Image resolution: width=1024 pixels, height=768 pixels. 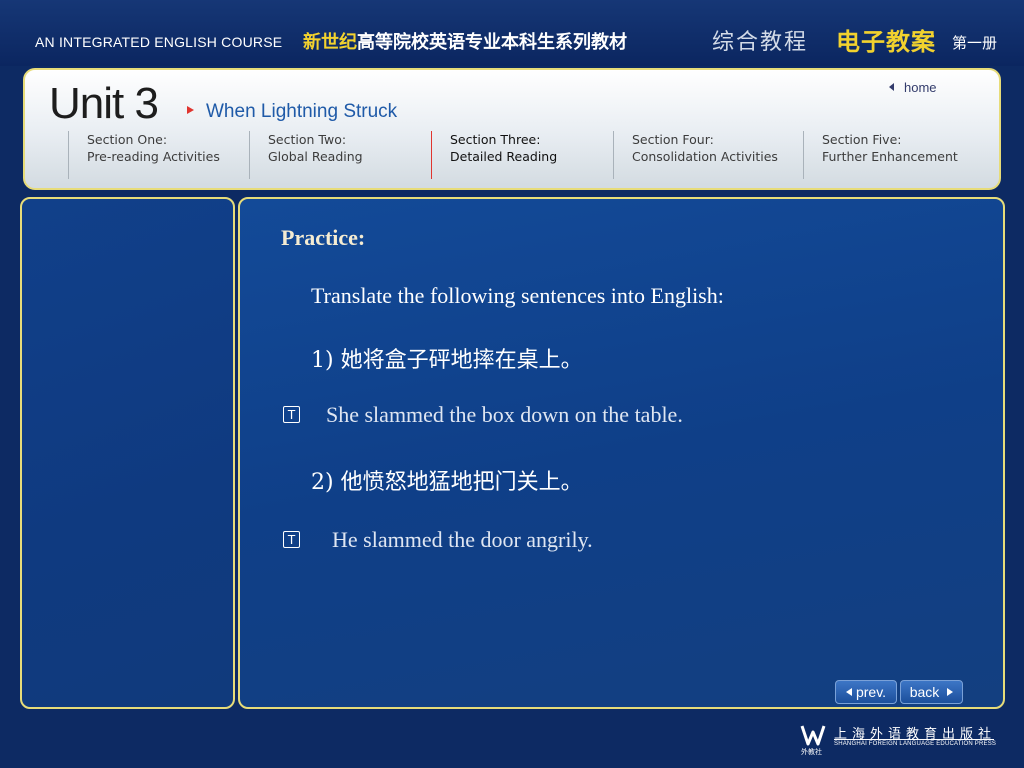 What do you see at coordinates (495, 139) in the screenshot?
I see `tab-section-three-title: Section Three:` at bounding box center [495, 139].